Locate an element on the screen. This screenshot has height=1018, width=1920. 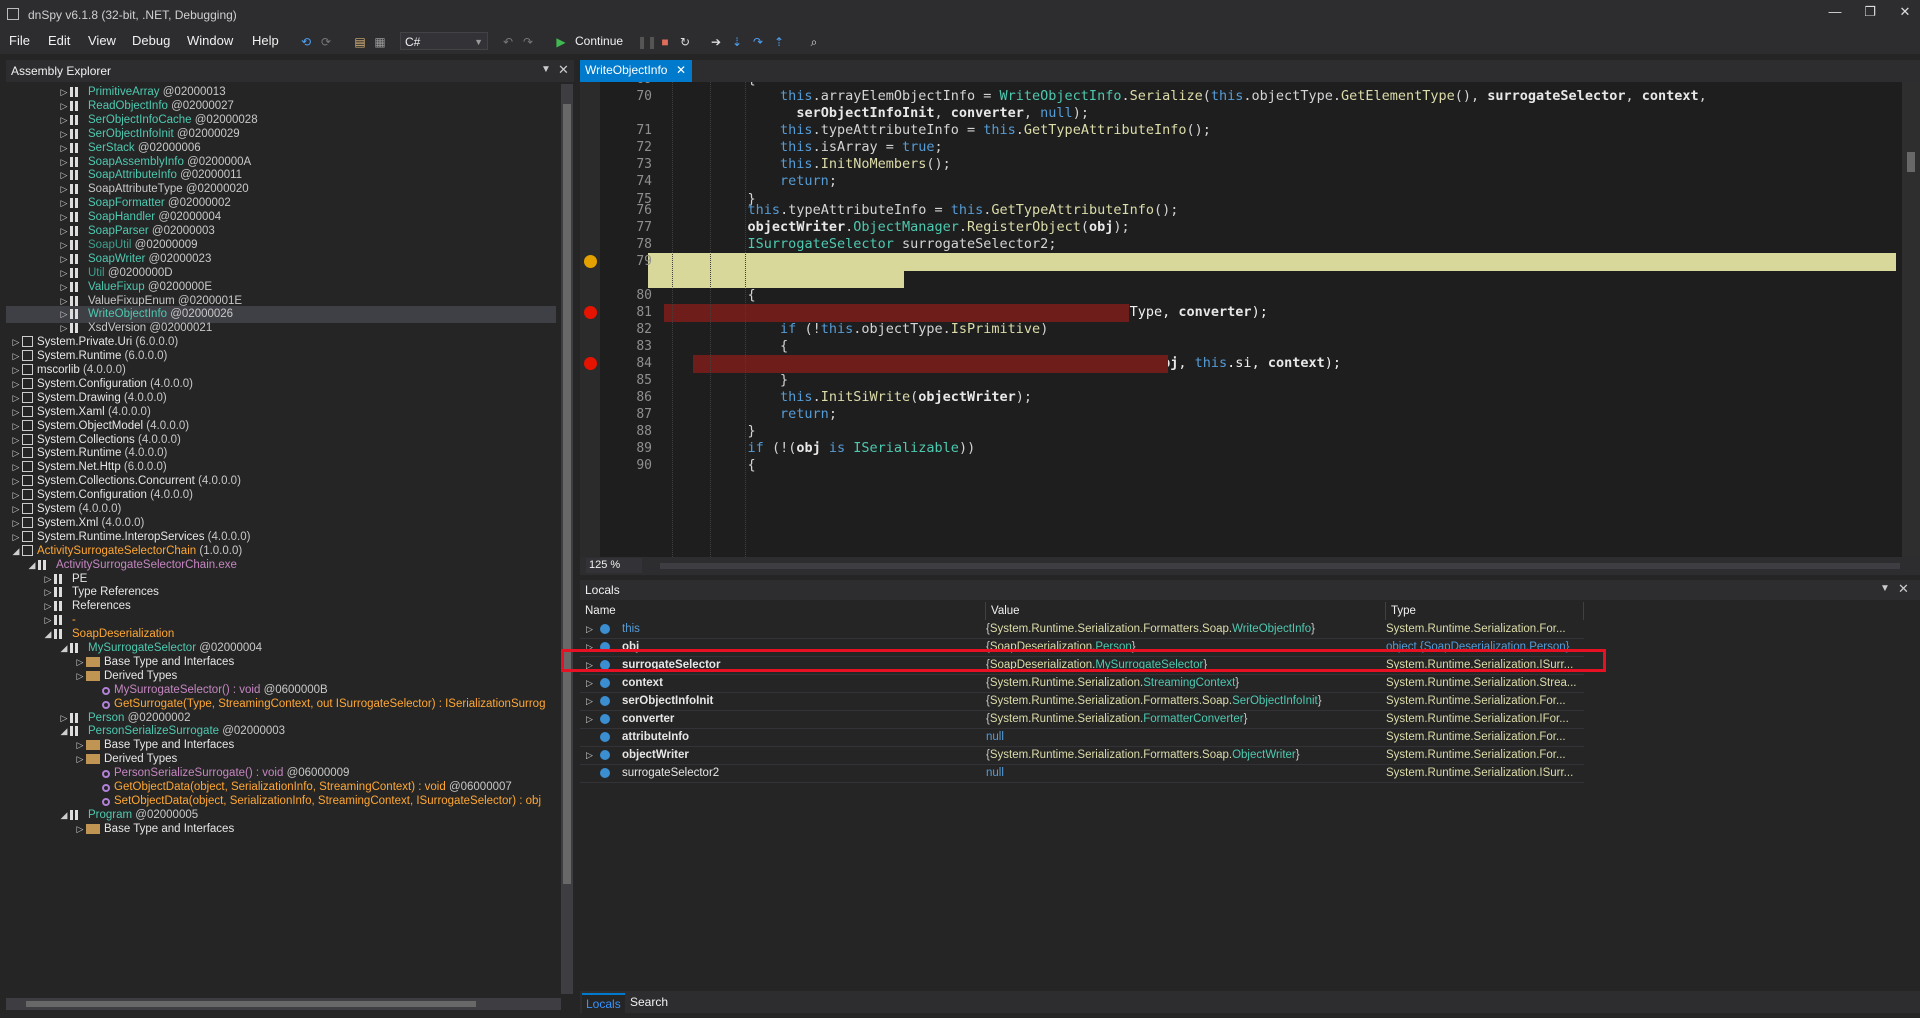
save-icon: ▦ is located at coordinates (380, 42).